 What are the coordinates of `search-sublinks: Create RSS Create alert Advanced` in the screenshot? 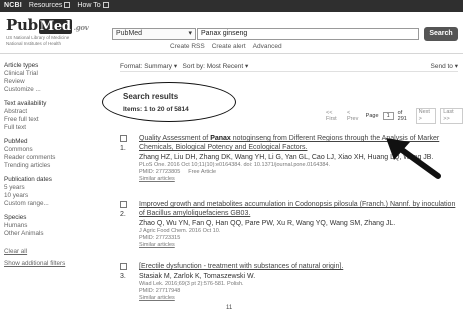 It's located at (226, 46).